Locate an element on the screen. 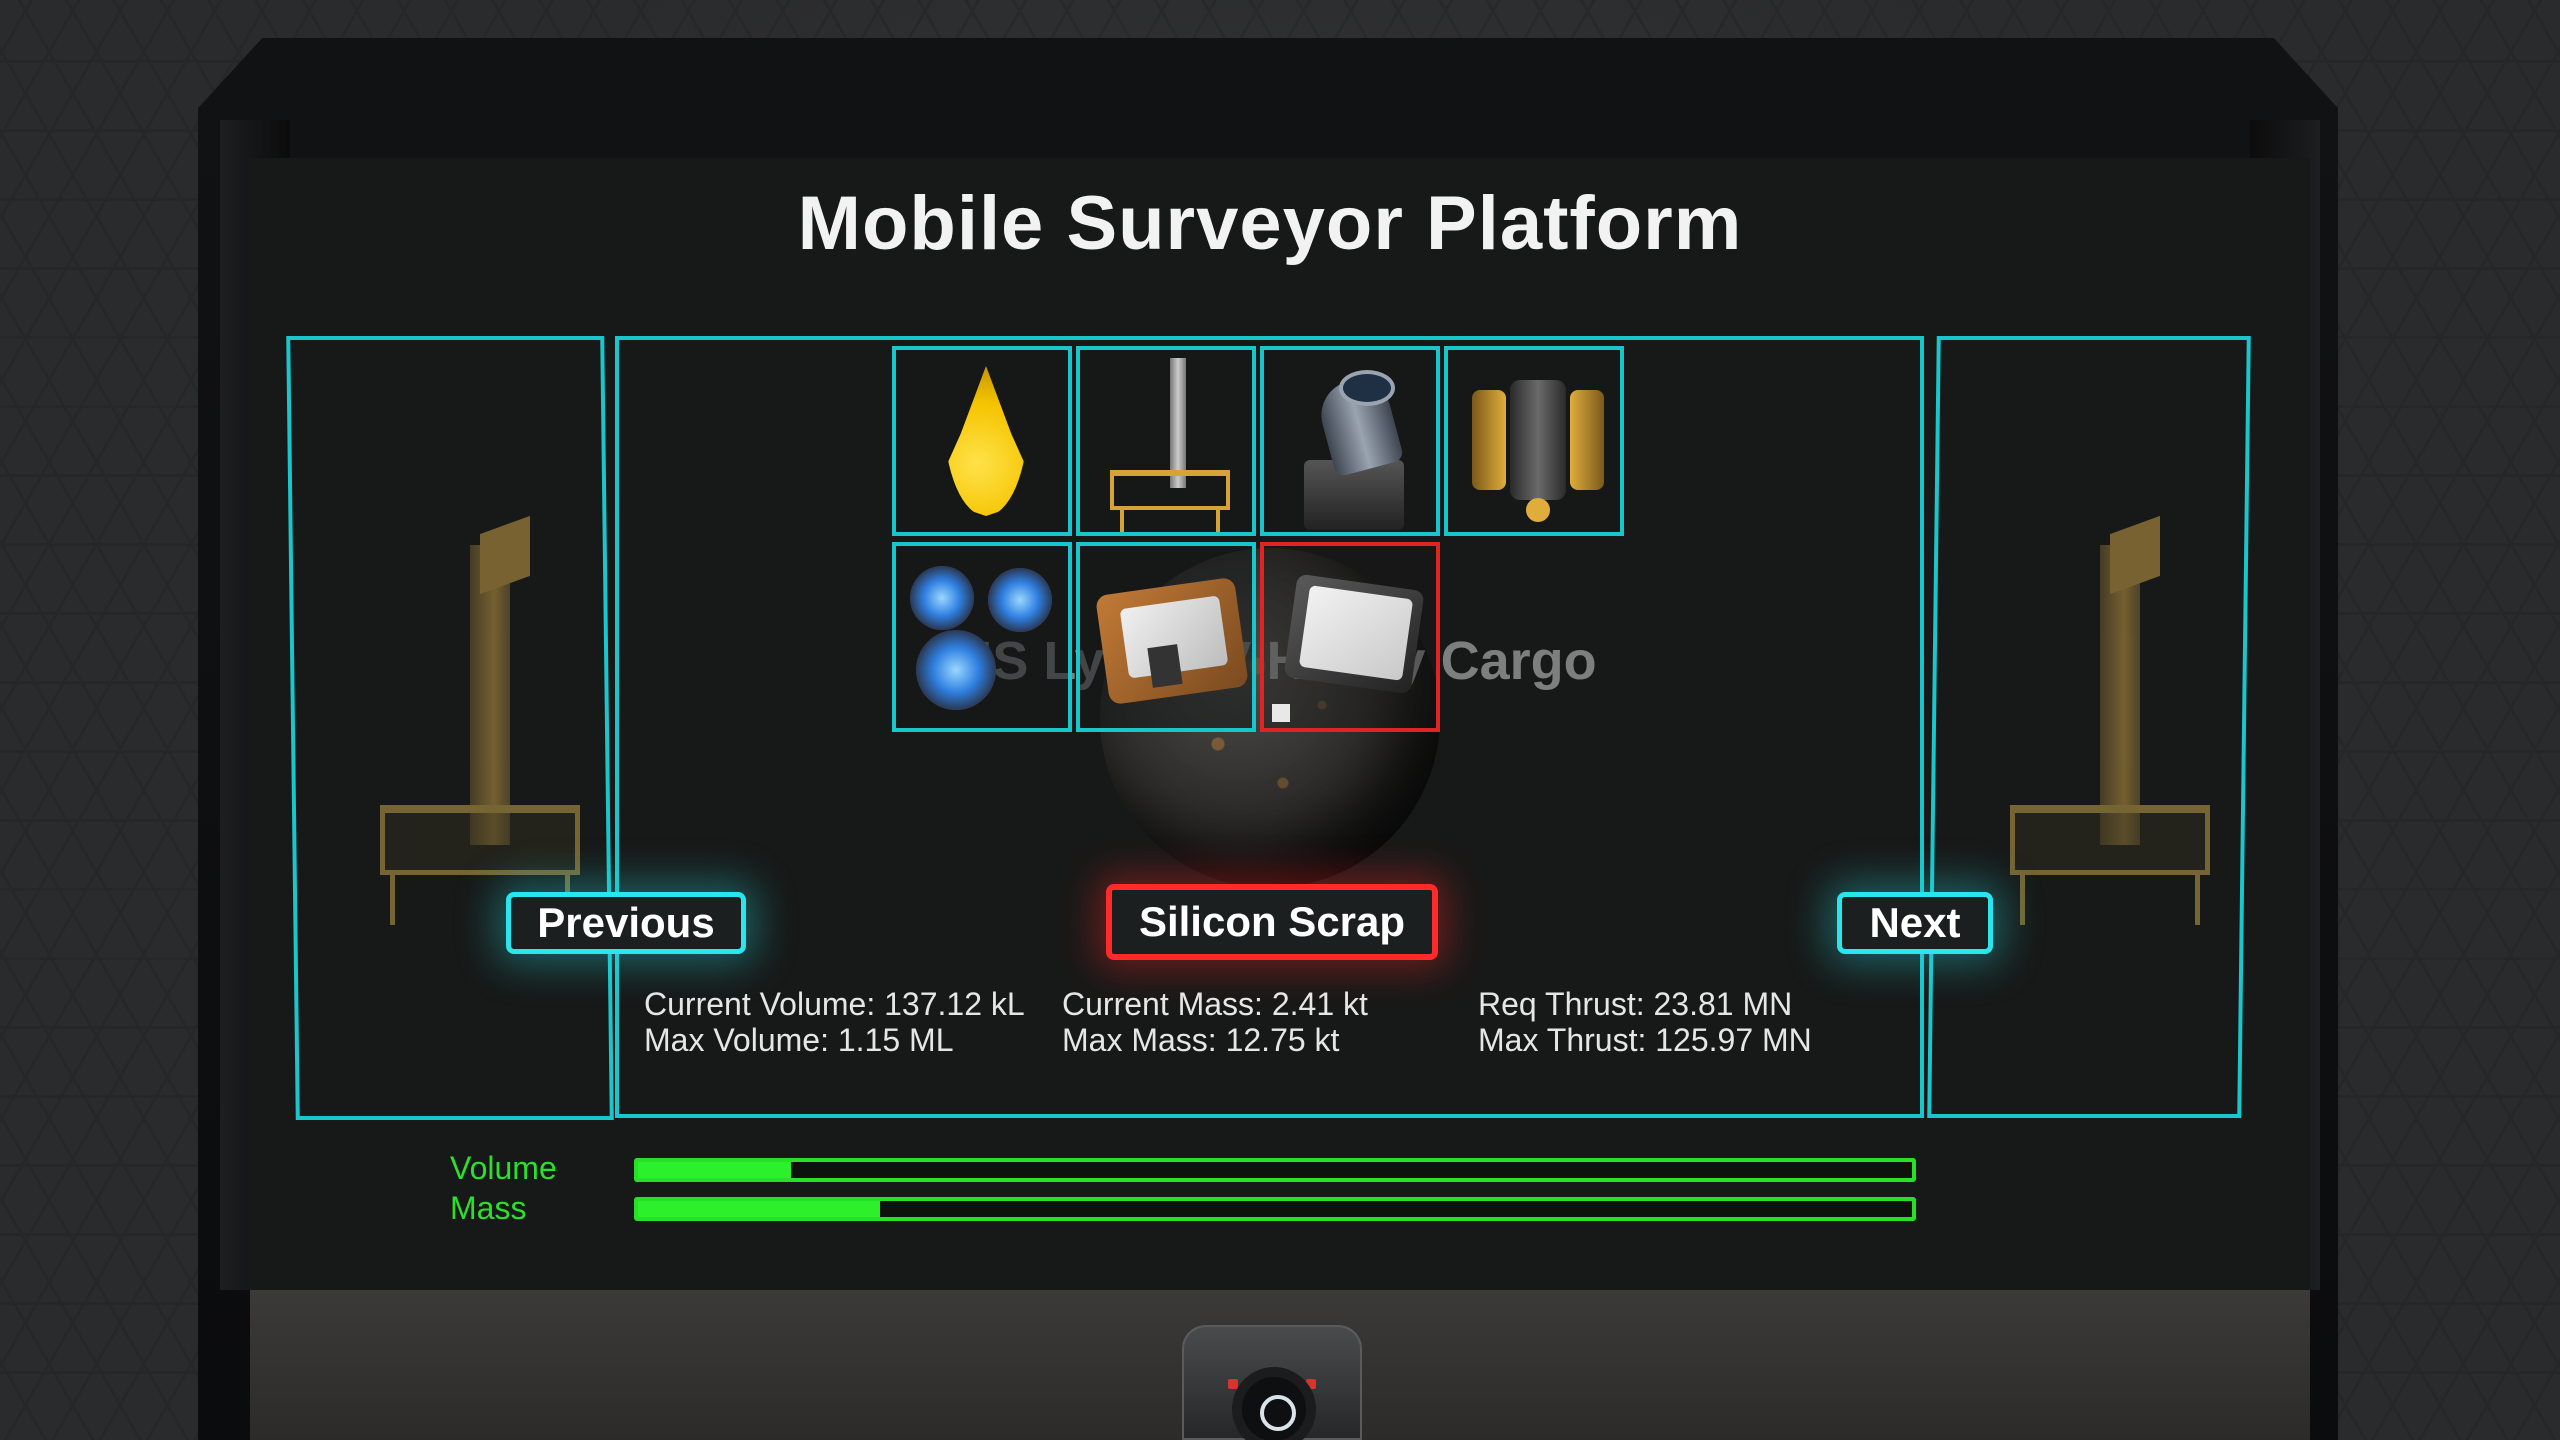 The image size is (2560, 1440). next-ship-preview-icon is located at coordinates (2100, 720).